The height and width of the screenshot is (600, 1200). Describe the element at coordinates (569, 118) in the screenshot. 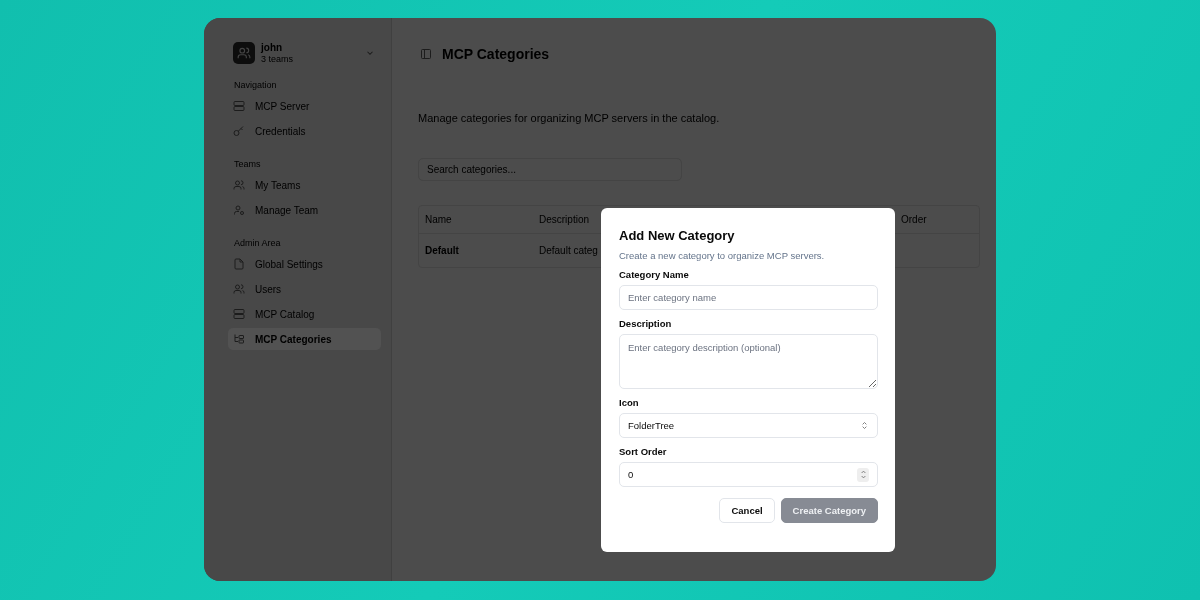

I see `page-description: Manage categories for organizing MCP servers in the catalog.` at that location.